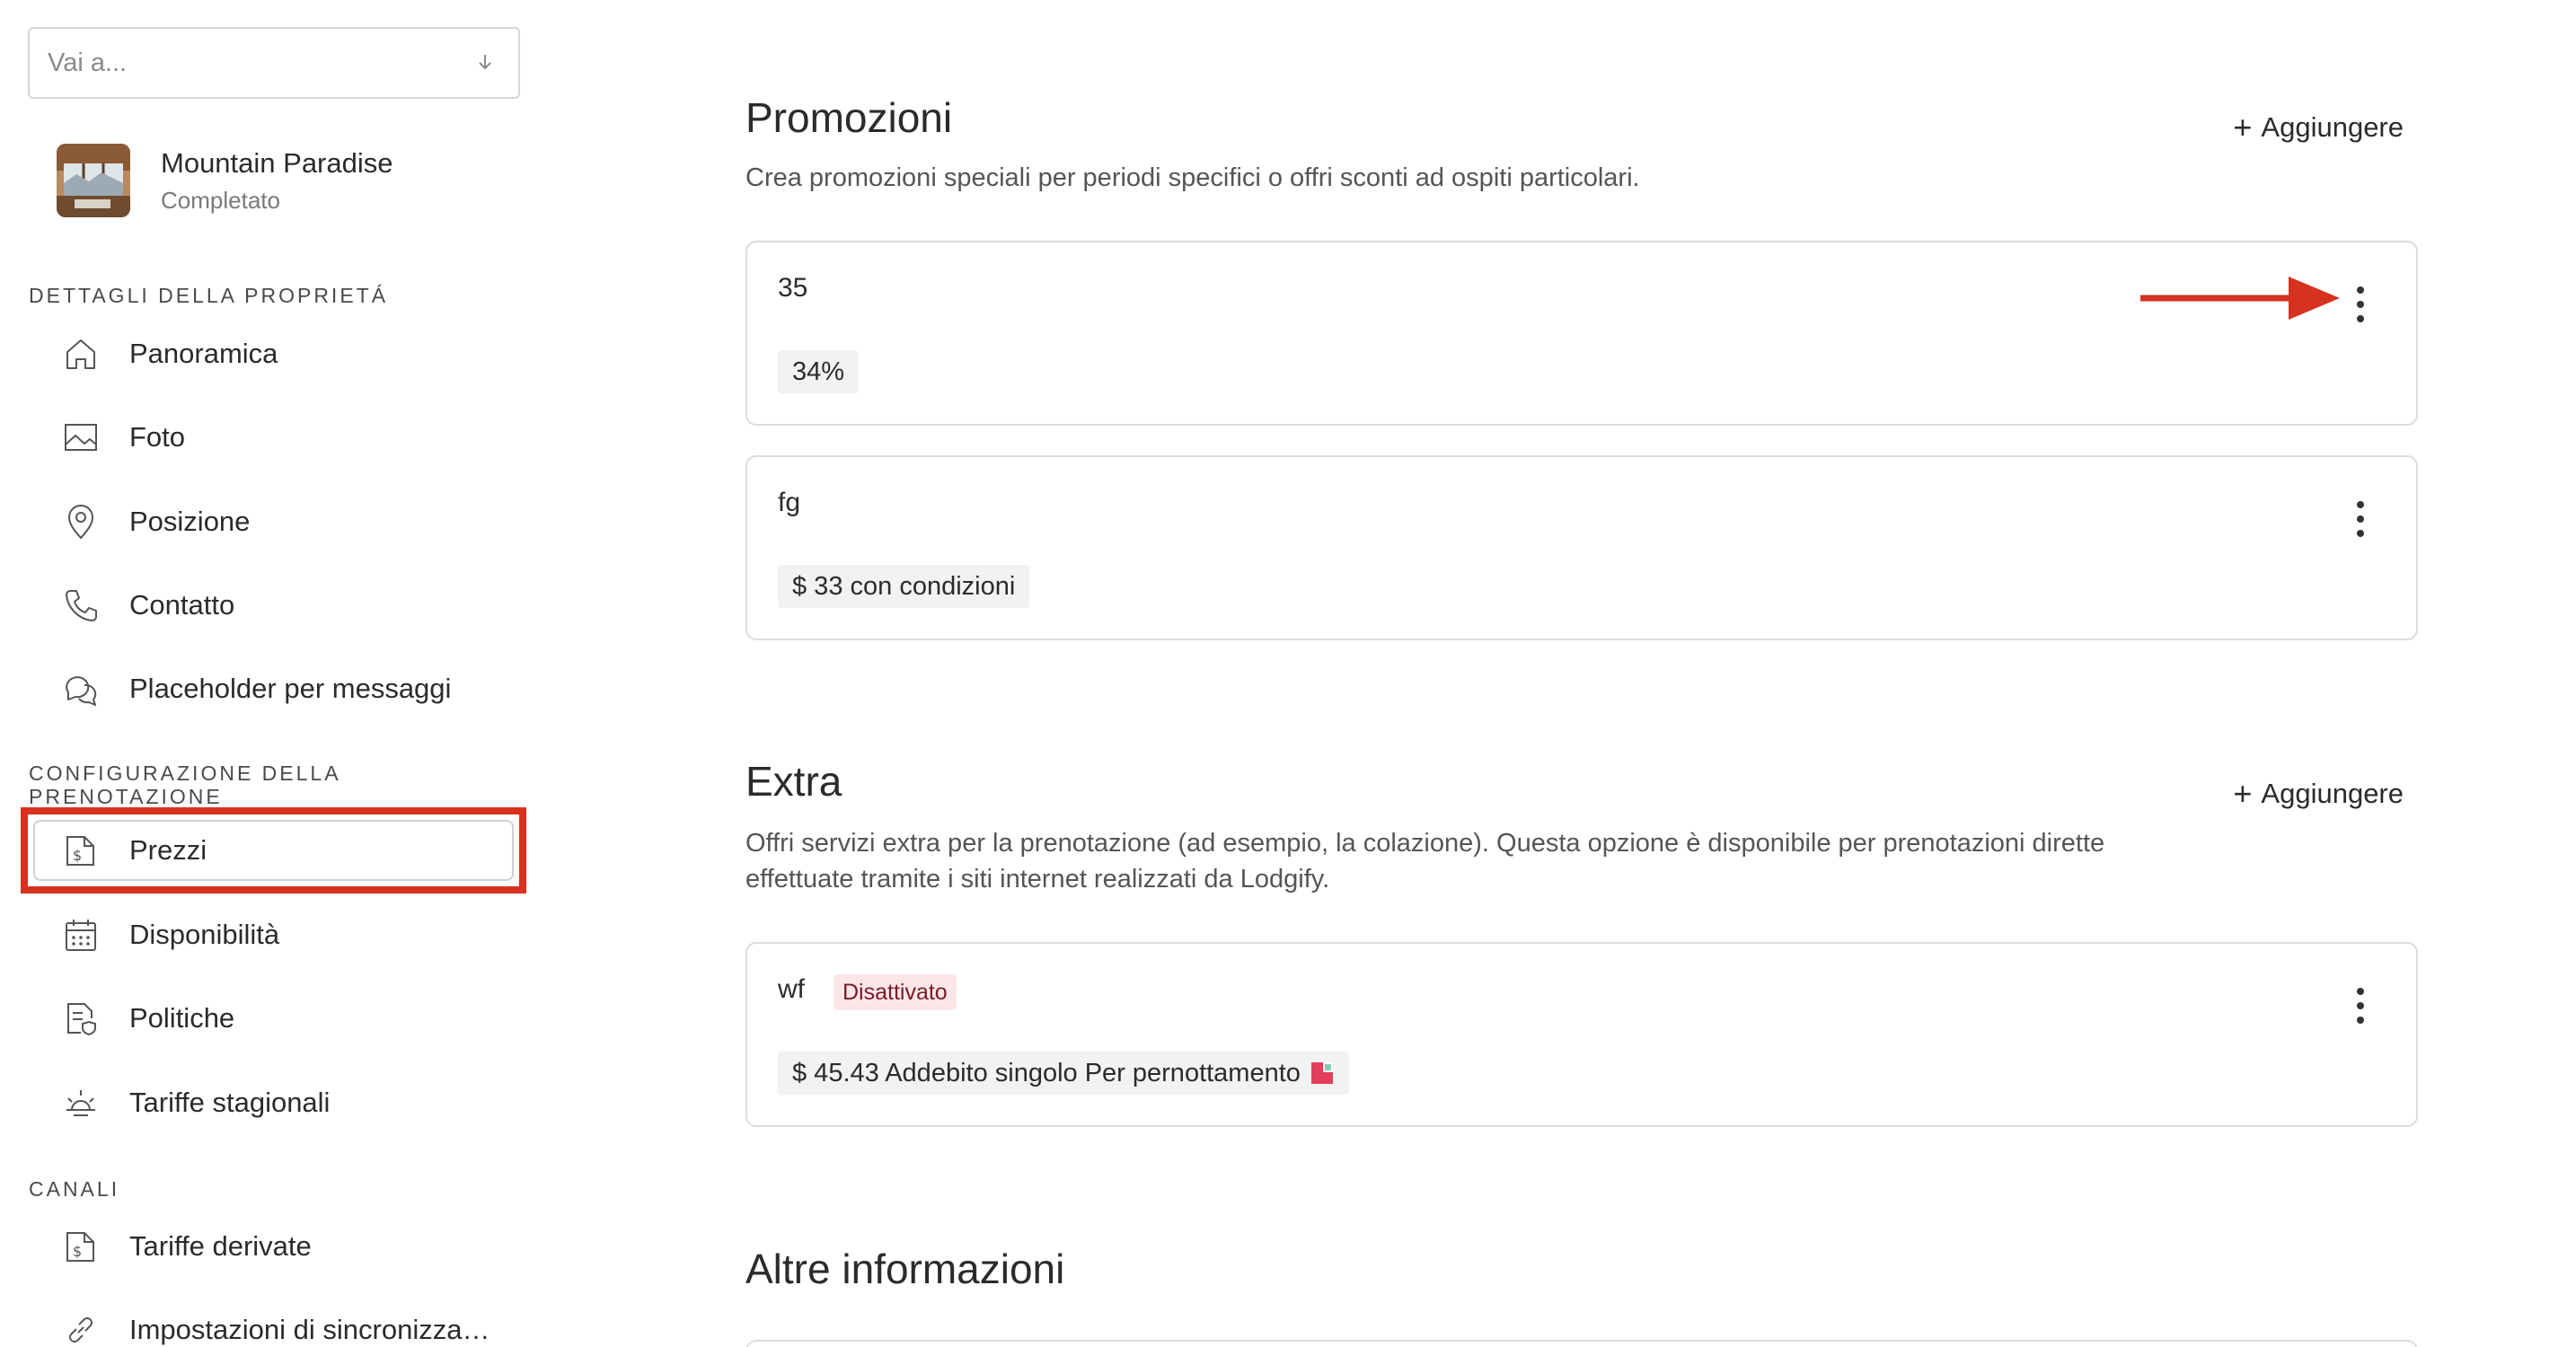 This screenshot has width=2576, height=1347. Describe the element at coordinates (2240, 298) in the screenshot. I see `annotation-arrow-icon` at that location.